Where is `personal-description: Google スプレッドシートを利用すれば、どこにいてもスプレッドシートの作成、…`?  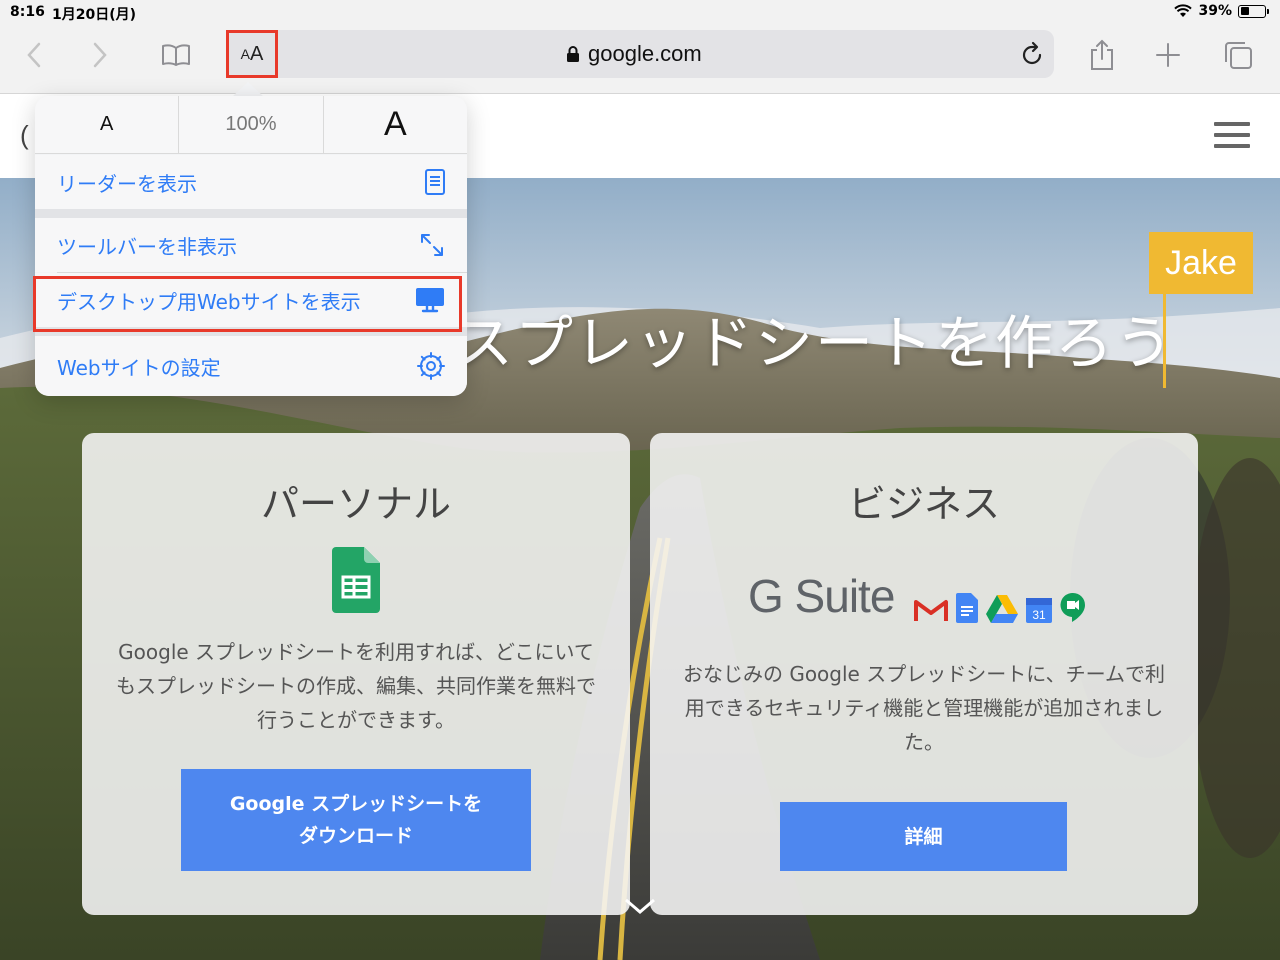 personal-description: Google スプレッドシートを利用すれば、どこにいてもスプレッドシートの作成、… is located at coordinates (356, 686).